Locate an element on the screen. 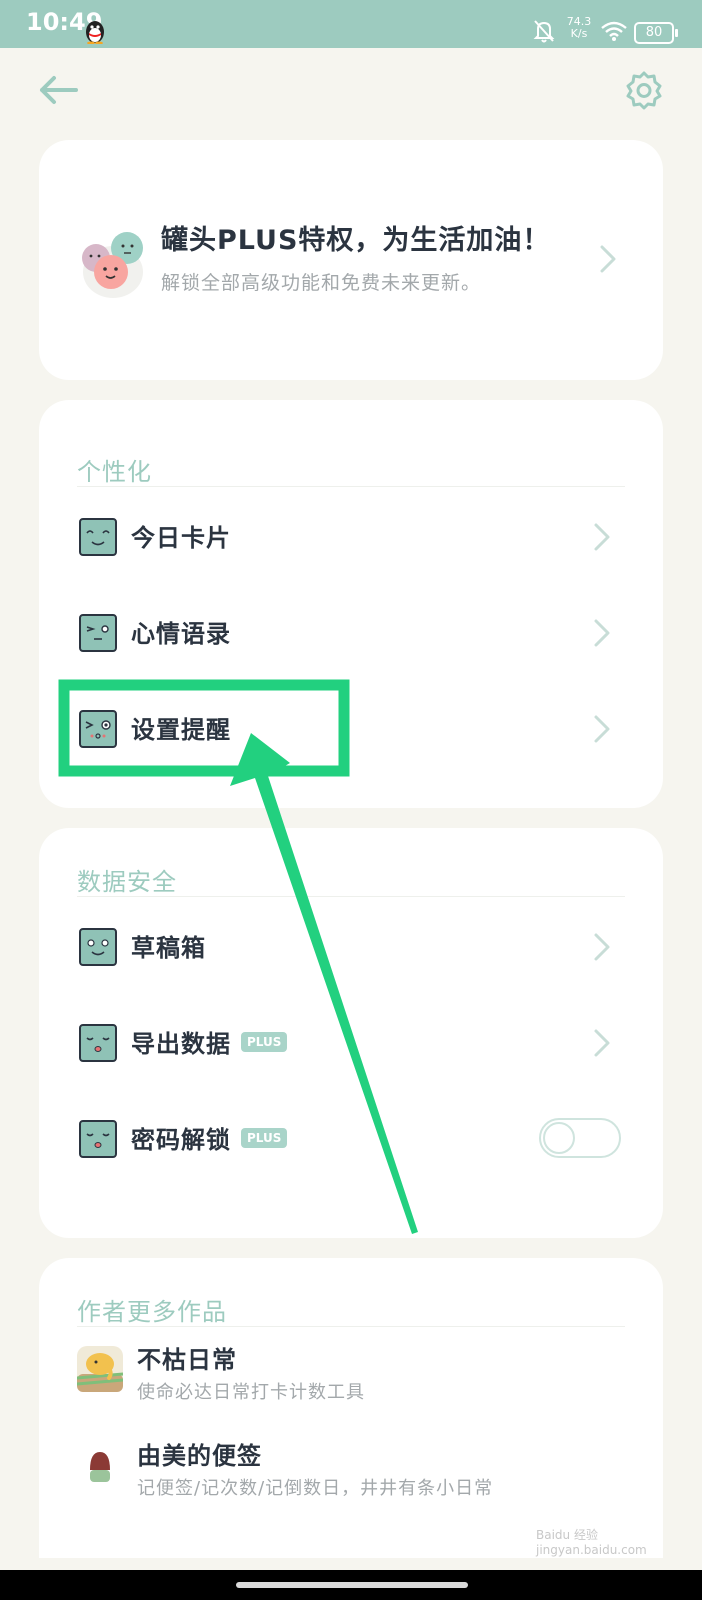  menu-item-export-data: 导出数据 PLUS is located at coordinates (351, 1043).